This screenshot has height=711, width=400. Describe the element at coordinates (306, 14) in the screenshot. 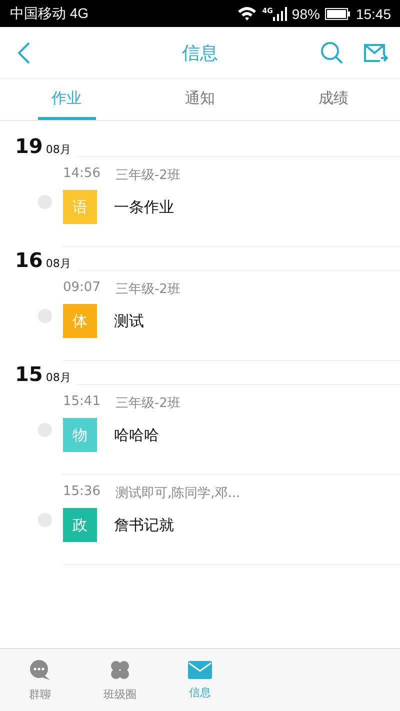

I see `battery-percent: 98%` at that location.